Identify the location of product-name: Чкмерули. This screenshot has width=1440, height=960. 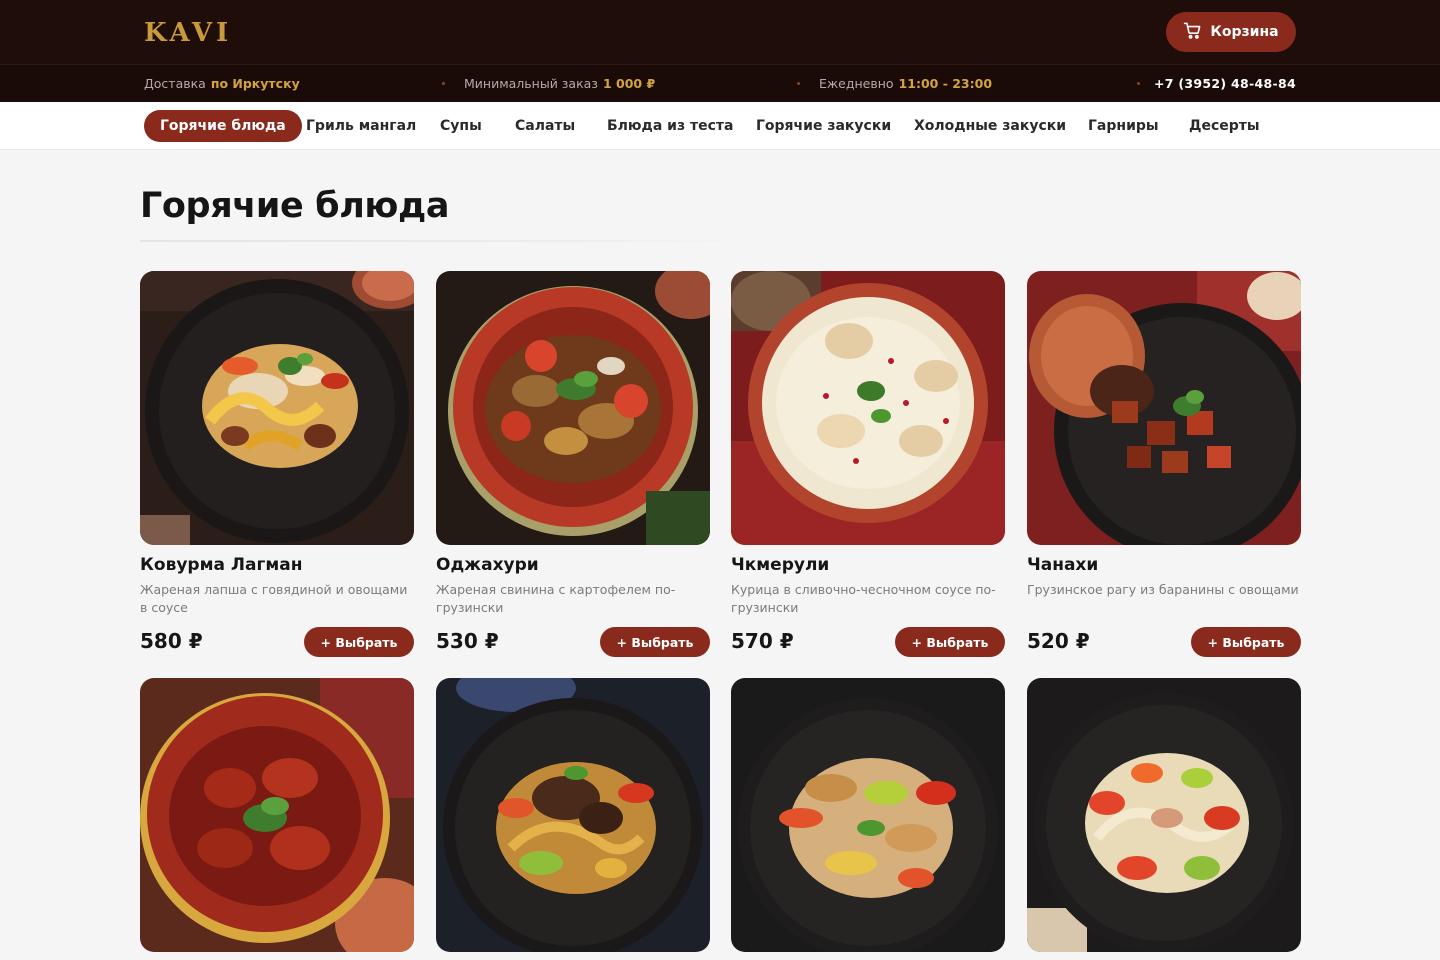
(868, 565).